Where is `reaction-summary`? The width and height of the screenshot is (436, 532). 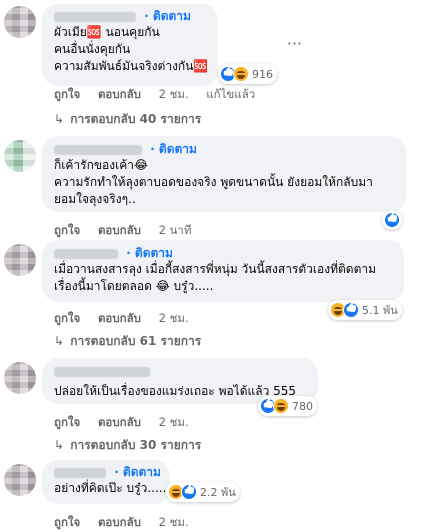
reaction-summary is located at coordinates (392, 220).